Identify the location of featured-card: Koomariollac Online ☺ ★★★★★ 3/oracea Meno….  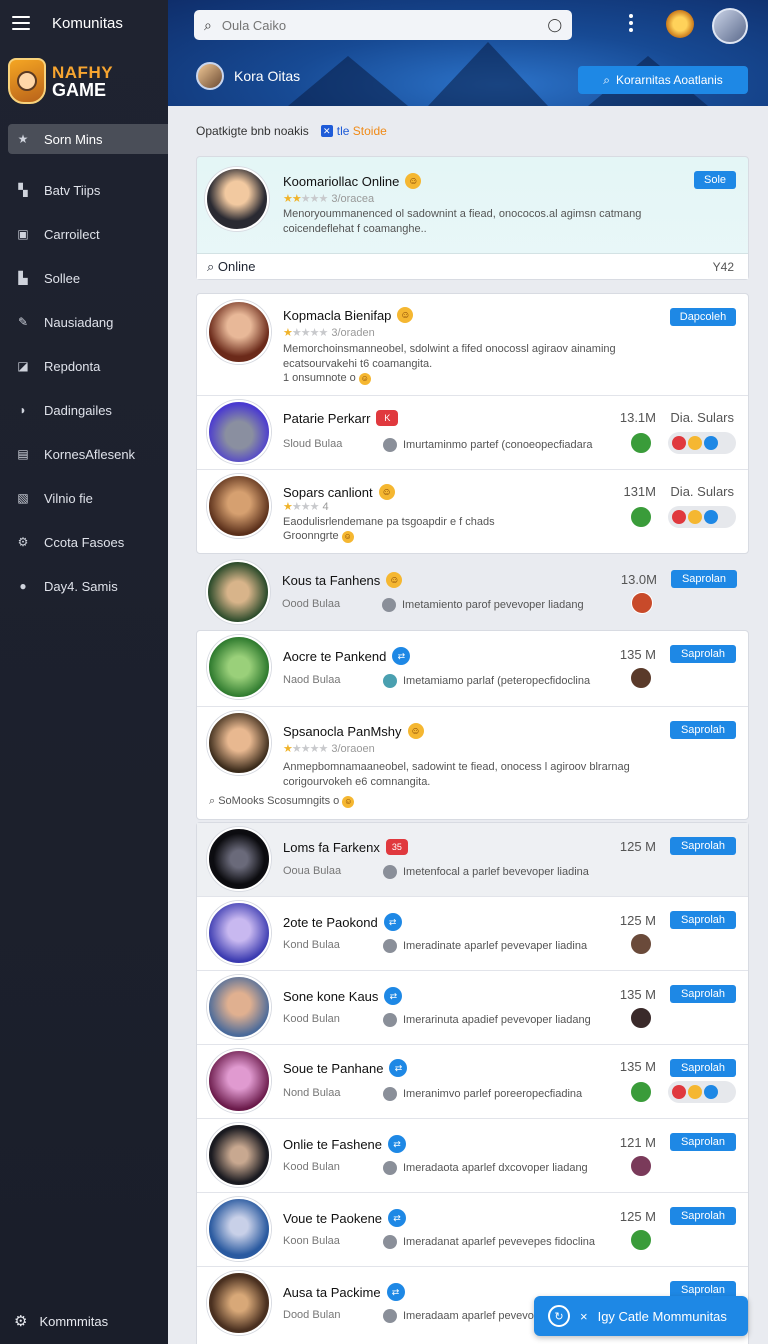
(472, 218).